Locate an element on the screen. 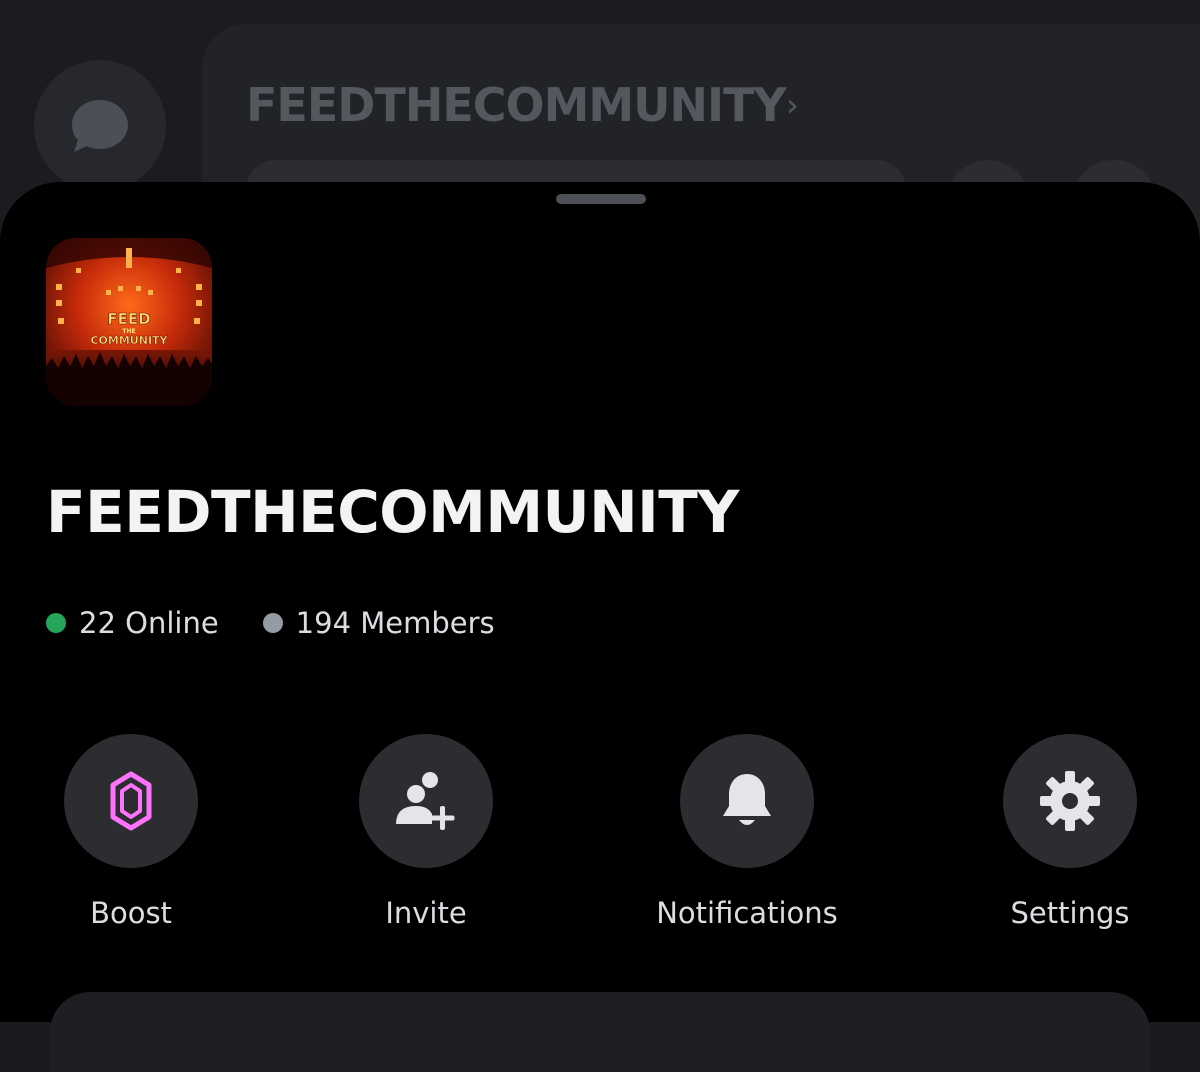  direct-messages-button is located at coordinates (100, 126).